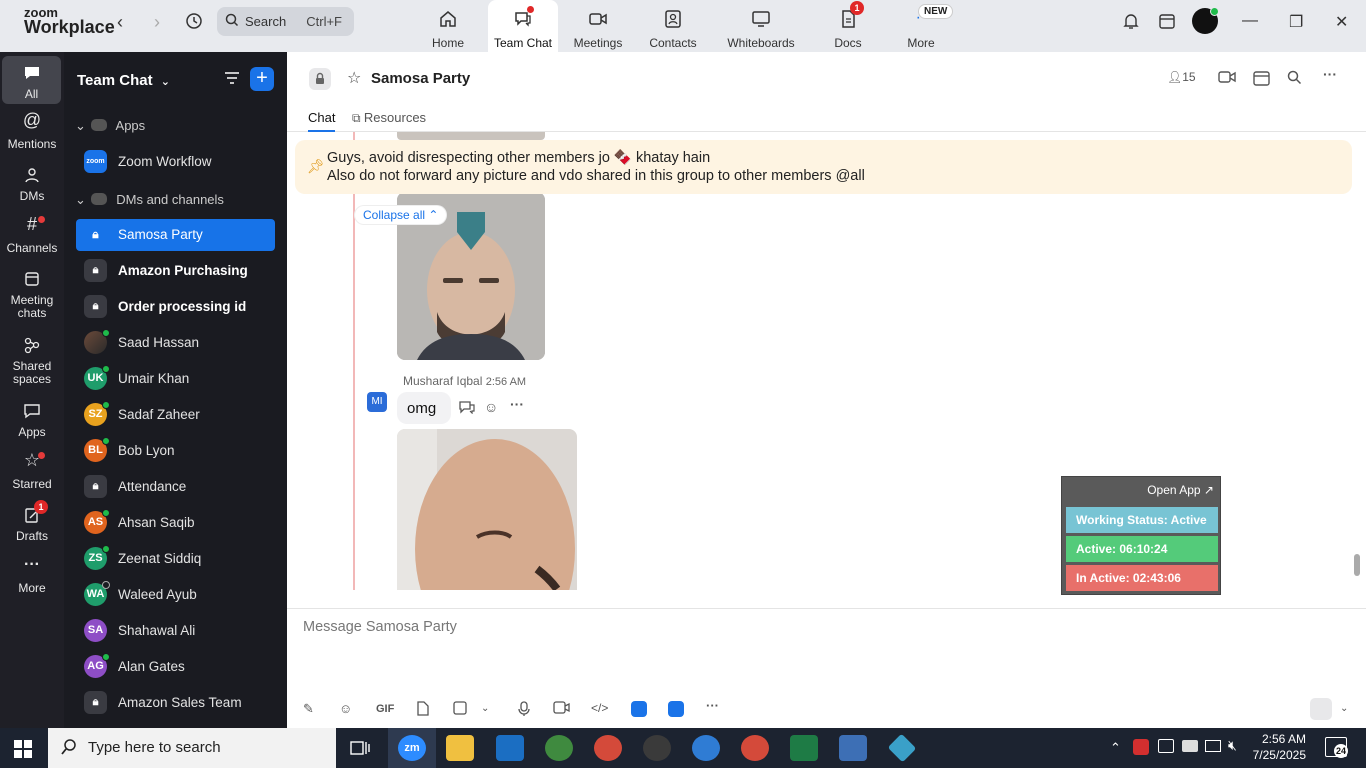 The width and height of the screenshot is (1366, 768). Describe the element at coordinates (1131, 23) in the screenshot. I see `bell-icon` at that location.